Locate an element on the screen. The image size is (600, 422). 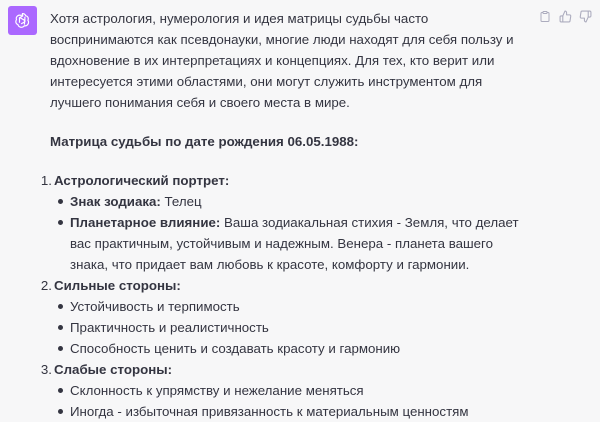
list-number: 1. is located at coordinates (46, 180).